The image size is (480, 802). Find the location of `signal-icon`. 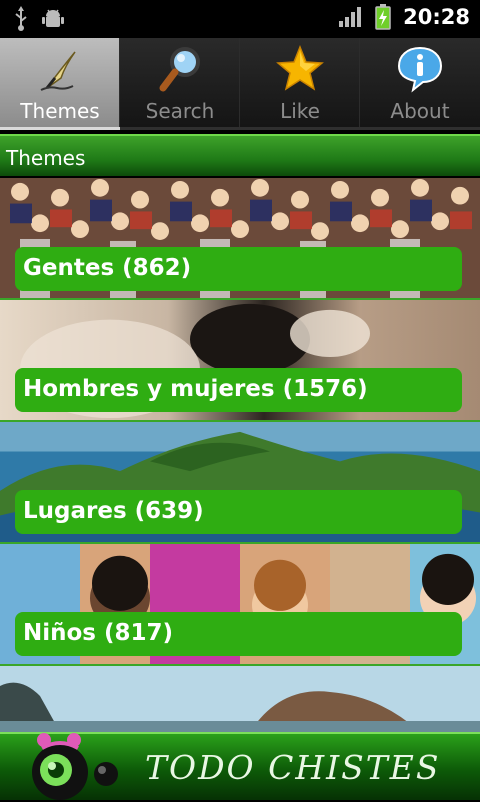

signal-icon is located at coordinates (350, 17).